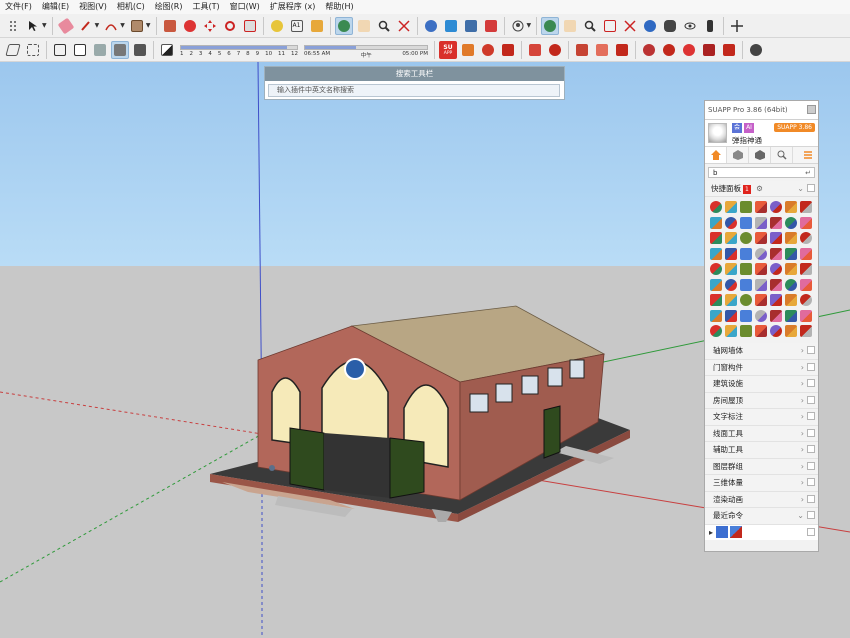 Image resolution: width=850 pixels, height=638 pixels. What do you see at coordinates (339, 7) in the screenshot?
I see `menu-help: 帮助(H)` at bounding box center [339, 7].